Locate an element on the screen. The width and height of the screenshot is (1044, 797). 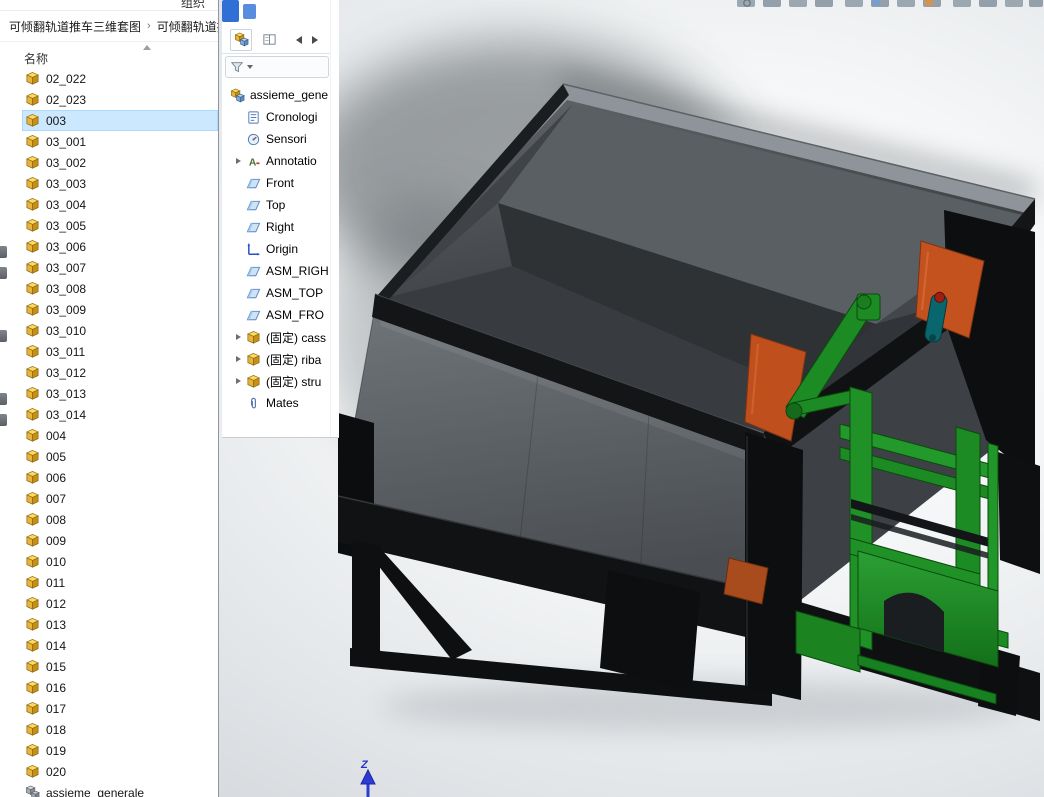
file-item: 013 is located at coordinates (120, 624).